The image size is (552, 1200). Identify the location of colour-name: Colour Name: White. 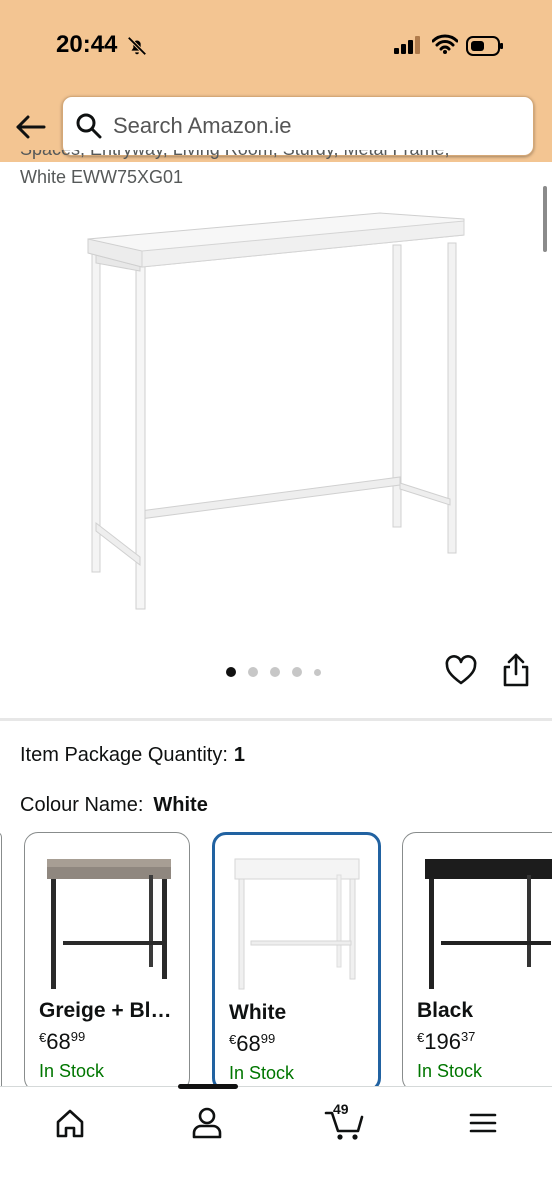
(114, 805).